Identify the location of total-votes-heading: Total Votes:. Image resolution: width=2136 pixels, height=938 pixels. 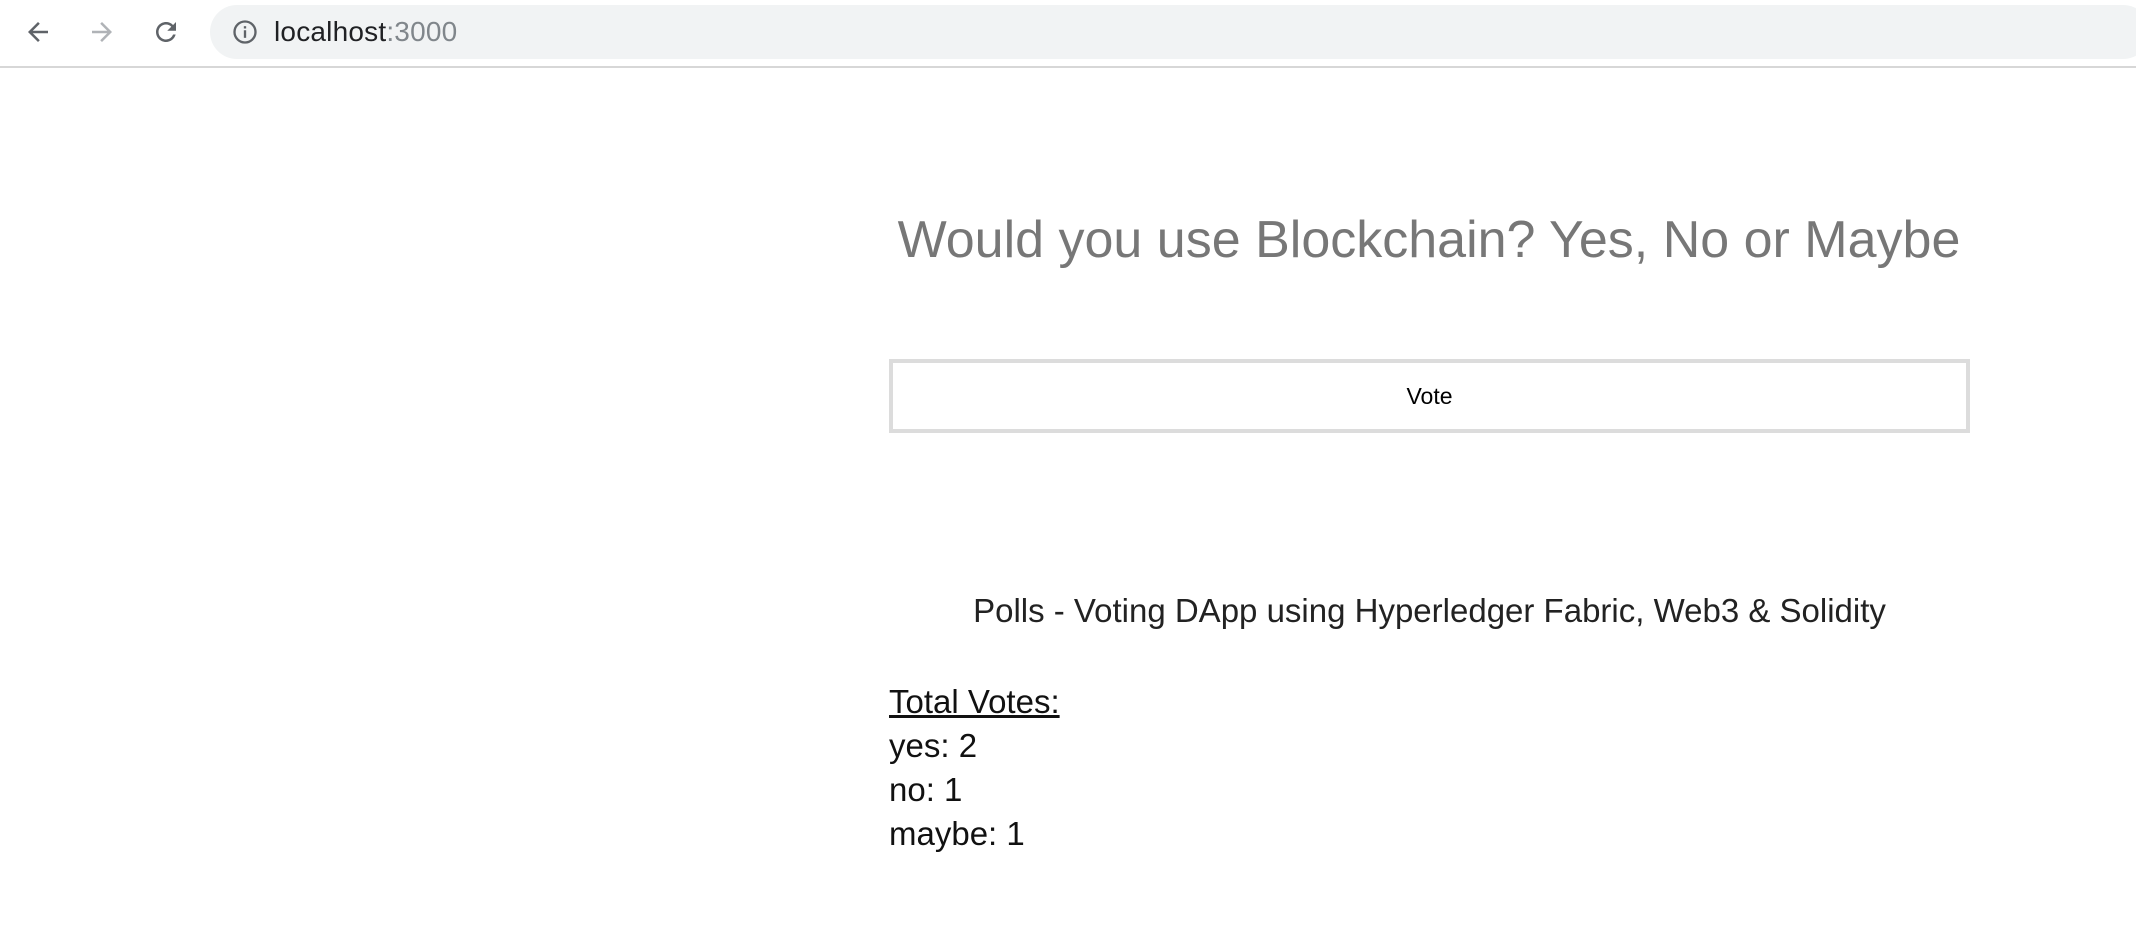
(974, 701).